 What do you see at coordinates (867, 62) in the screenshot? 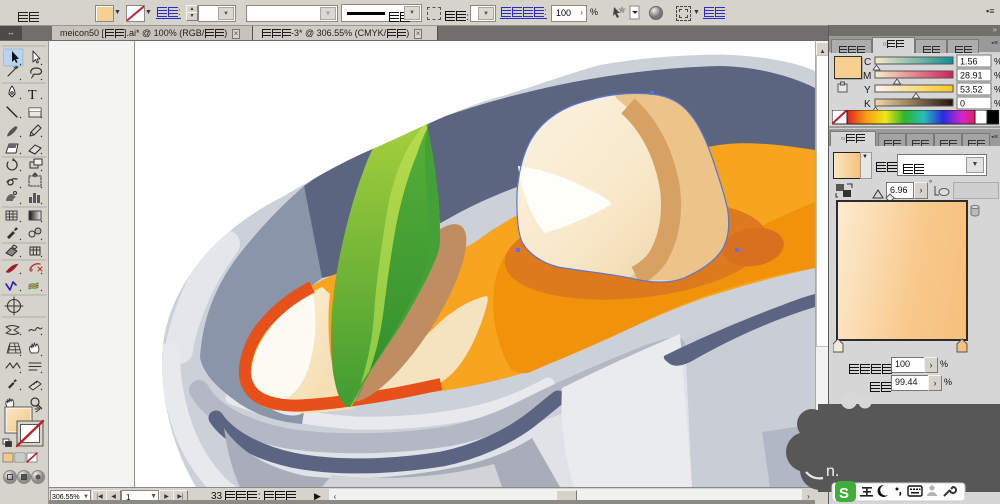
I see `svg-text: C` at bounding box center [867, 62].